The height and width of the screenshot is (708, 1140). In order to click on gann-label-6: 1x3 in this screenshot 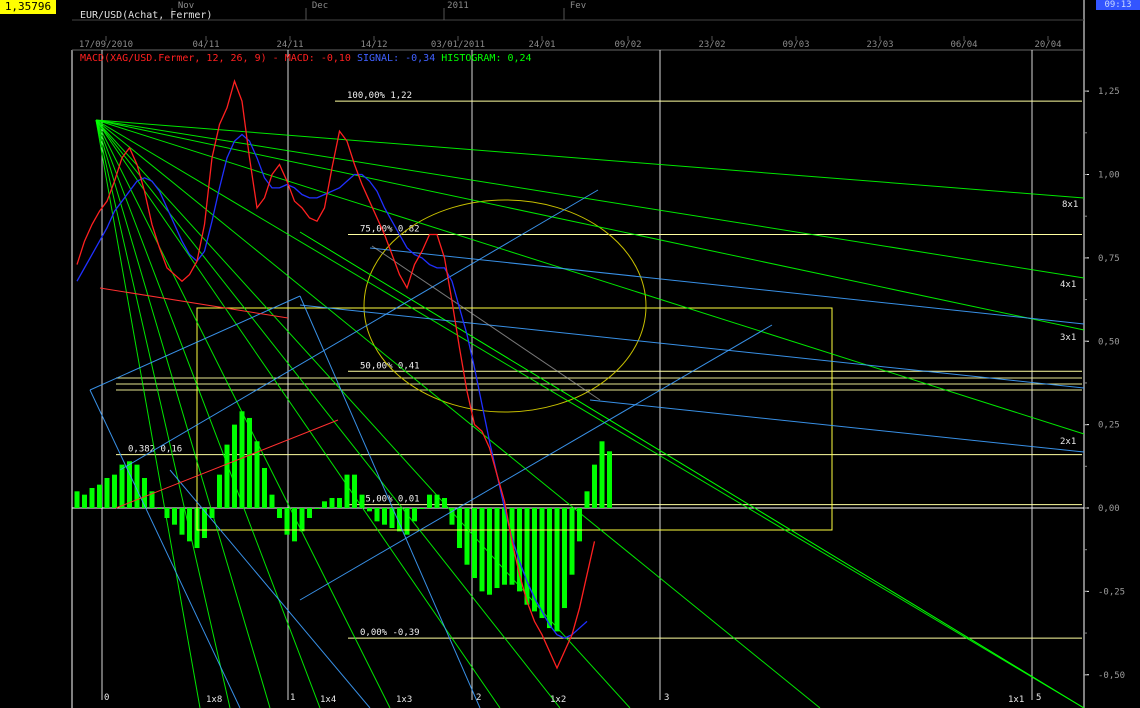, I will do `click(404, 700)`.